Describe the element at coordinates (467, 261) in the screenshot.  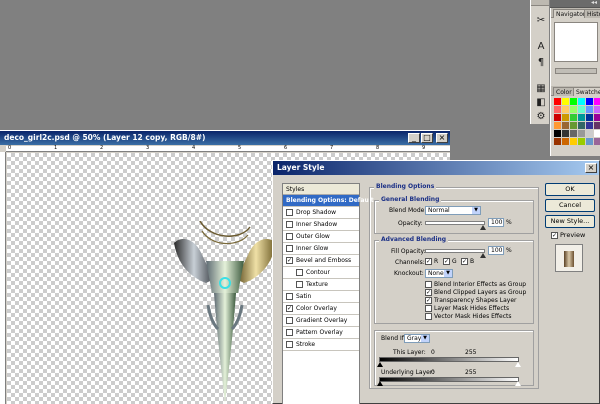
I see `channel-b-checkbox: ✓ B` at that location.